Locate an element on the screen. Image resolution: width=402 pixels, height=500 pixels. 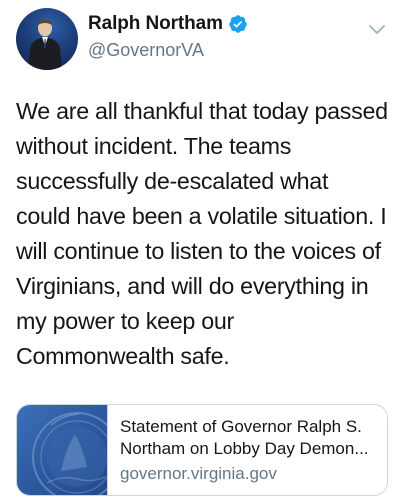
display-name-row: Ralph Northam is located at coordinates (168, 24).